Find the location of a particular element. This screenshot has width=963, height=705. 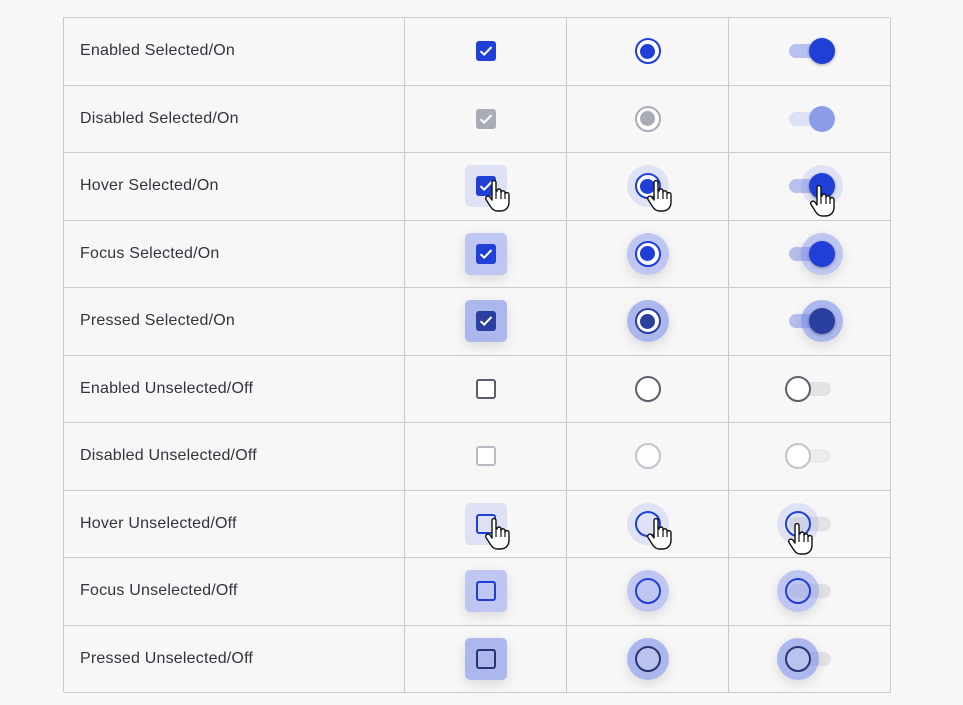

checkbox-enabled-on is located at coordinates (485, 51).